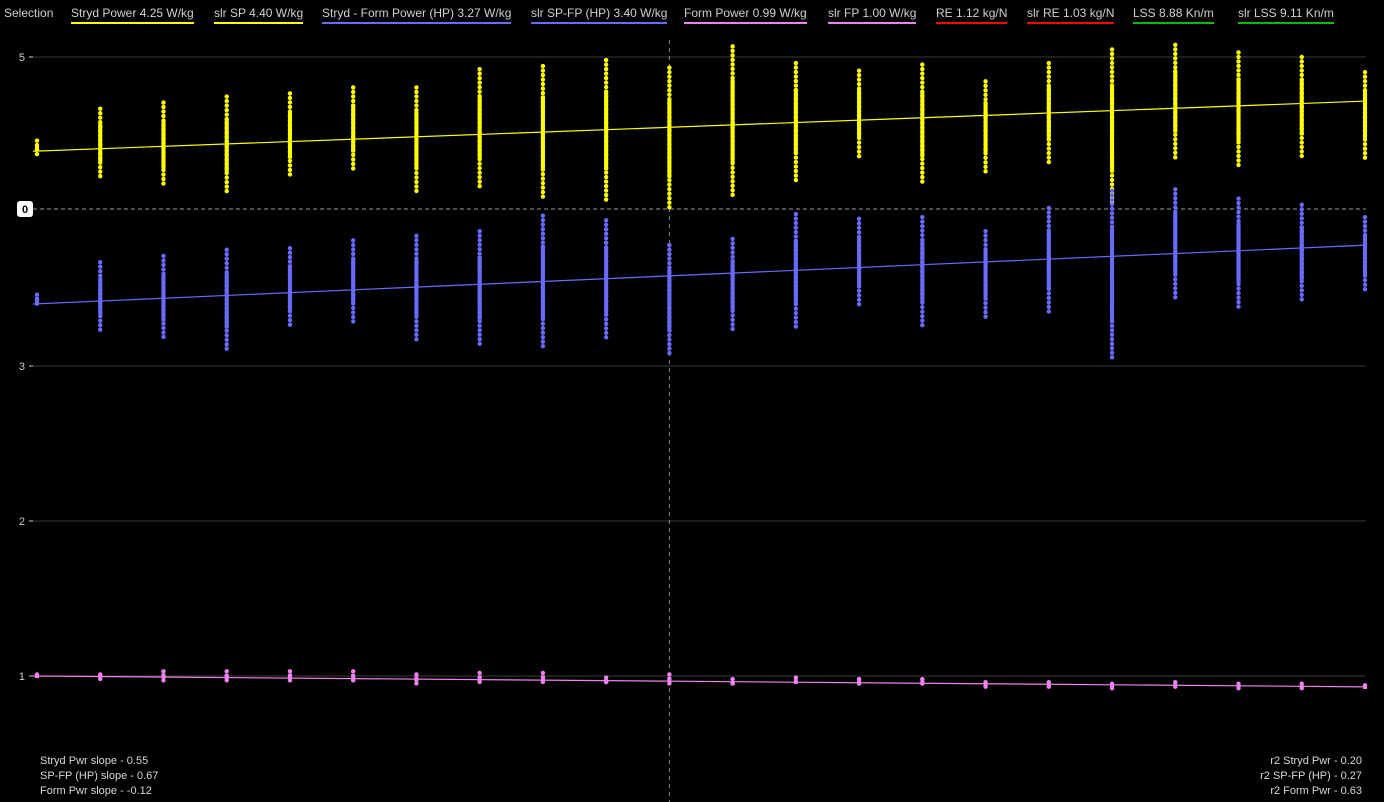  I want to click on legend-item: Form Power 0.99 W/kg, so click(745, 15).